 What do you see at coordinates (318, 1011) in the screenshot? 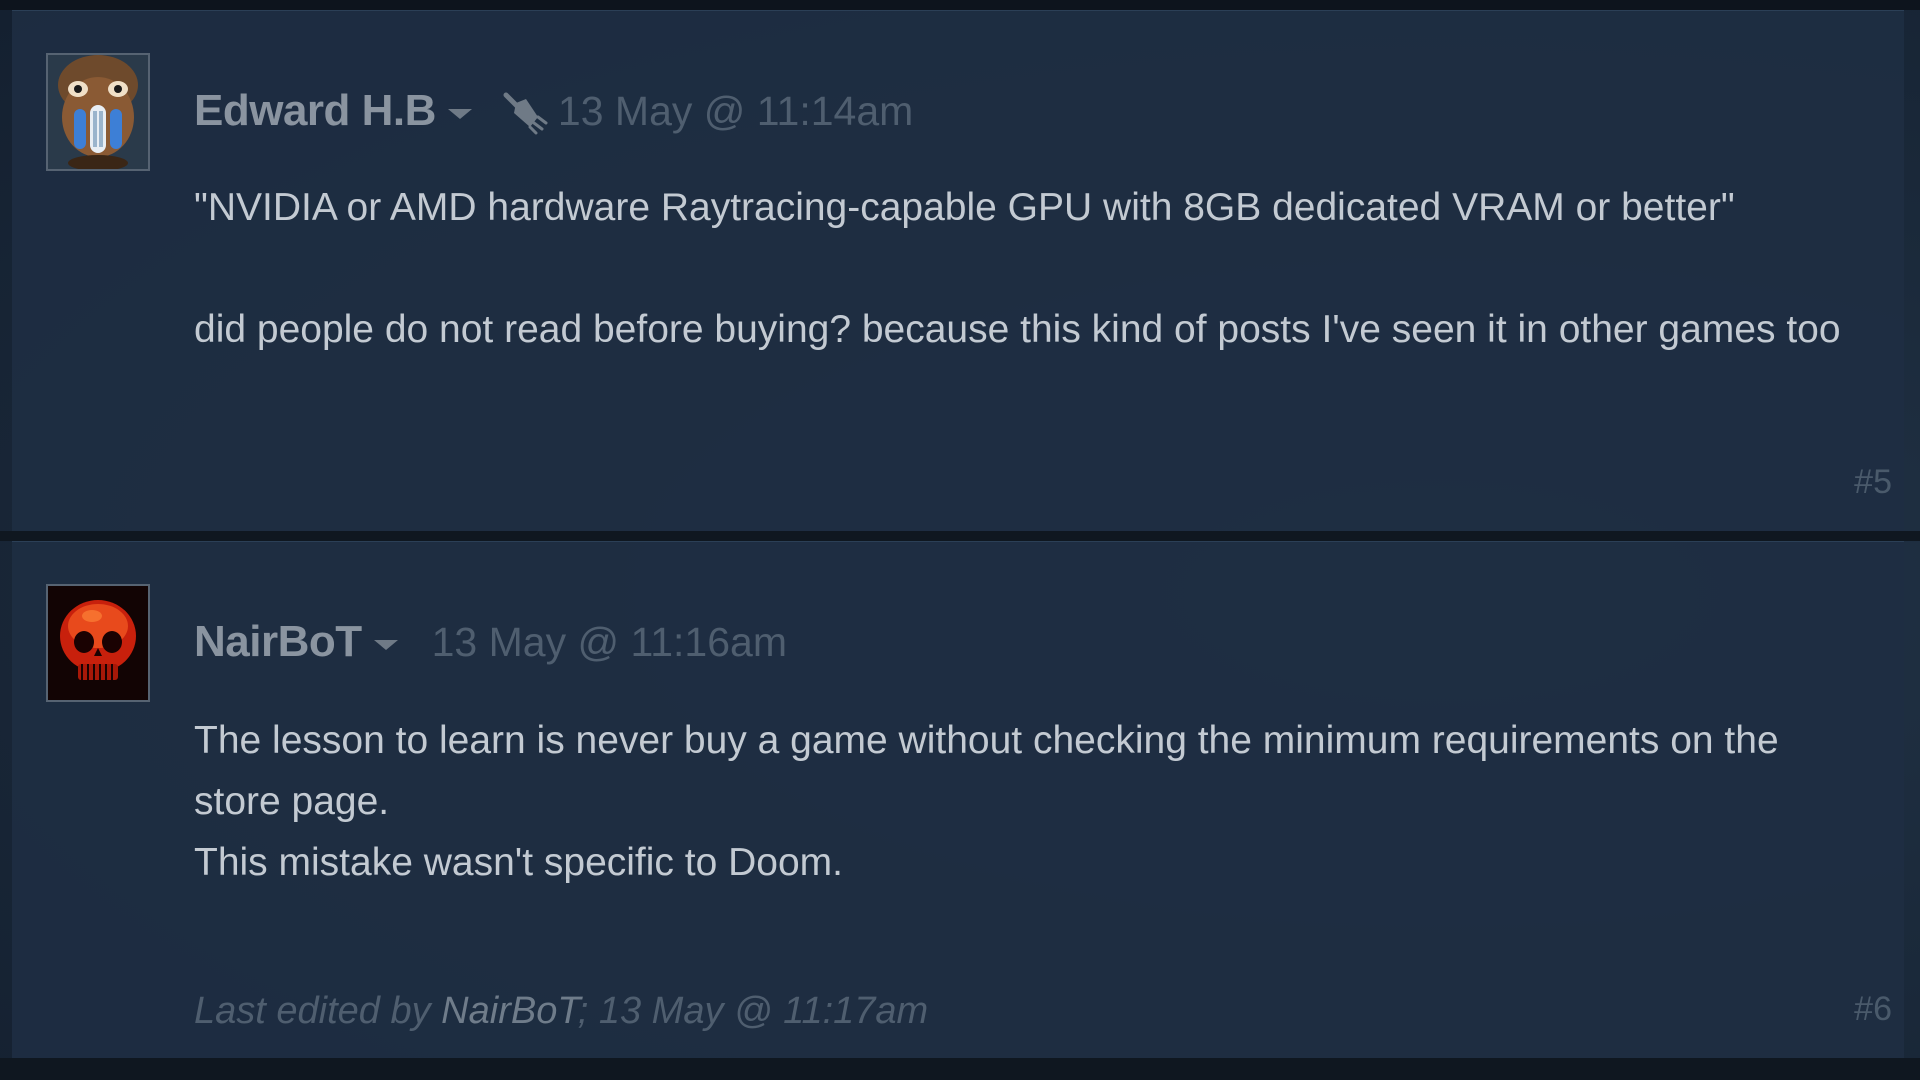
I see `edited-prefix: Last edited by` at bounding box center [318, 1011].